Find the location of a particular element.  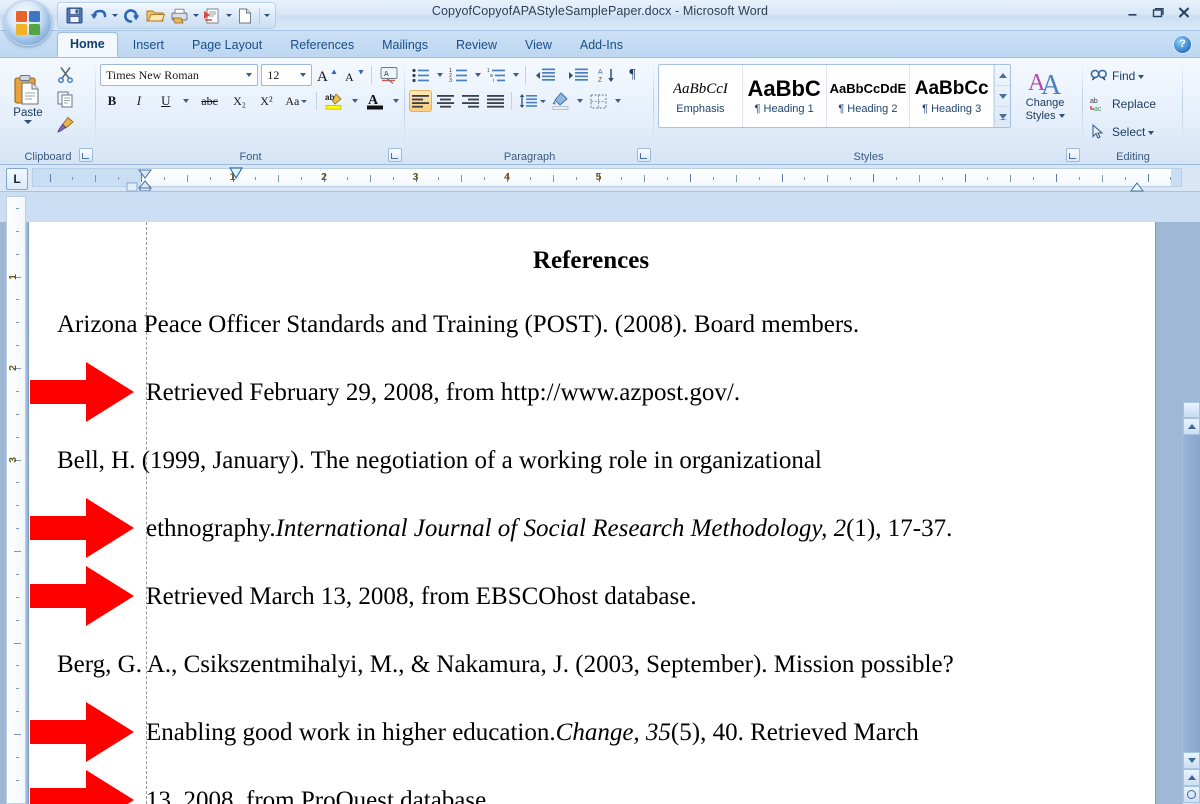

bullets-button is located at coordinates (420, 75).